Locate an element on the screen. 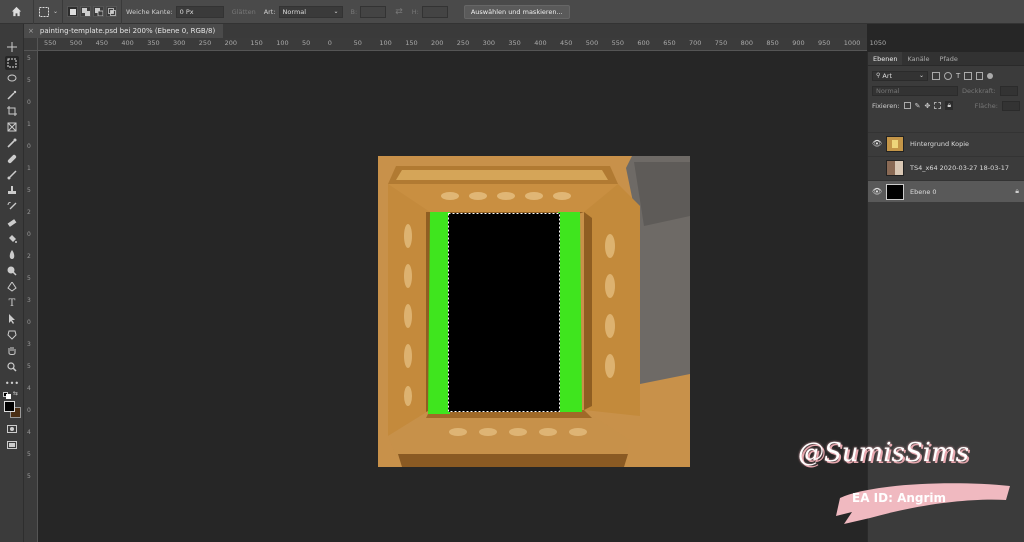 Image resolution: width=1024 pixels, height=542 pixels. foreground-color-swatch is located at coordinates (9, 406).